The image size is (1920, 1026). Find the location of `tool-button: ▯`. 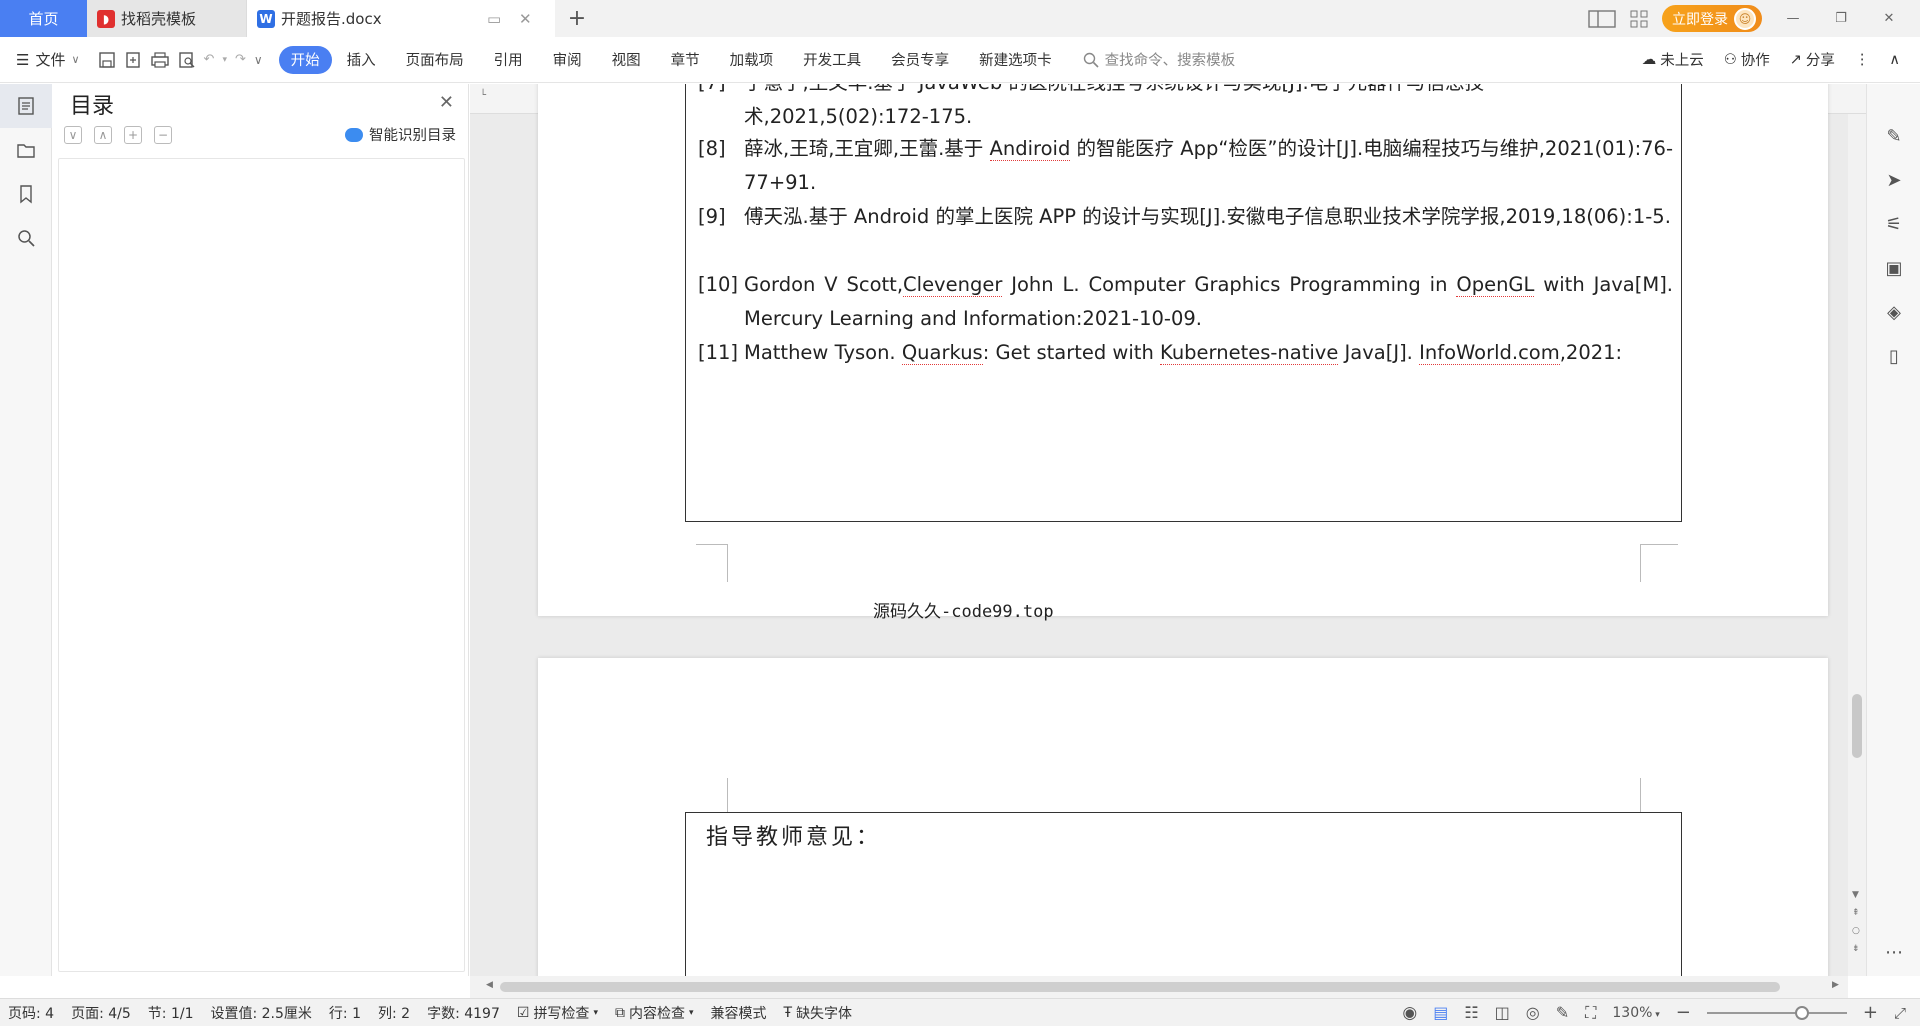

tool-button: ▯ is located at coordinates (1893, 356).